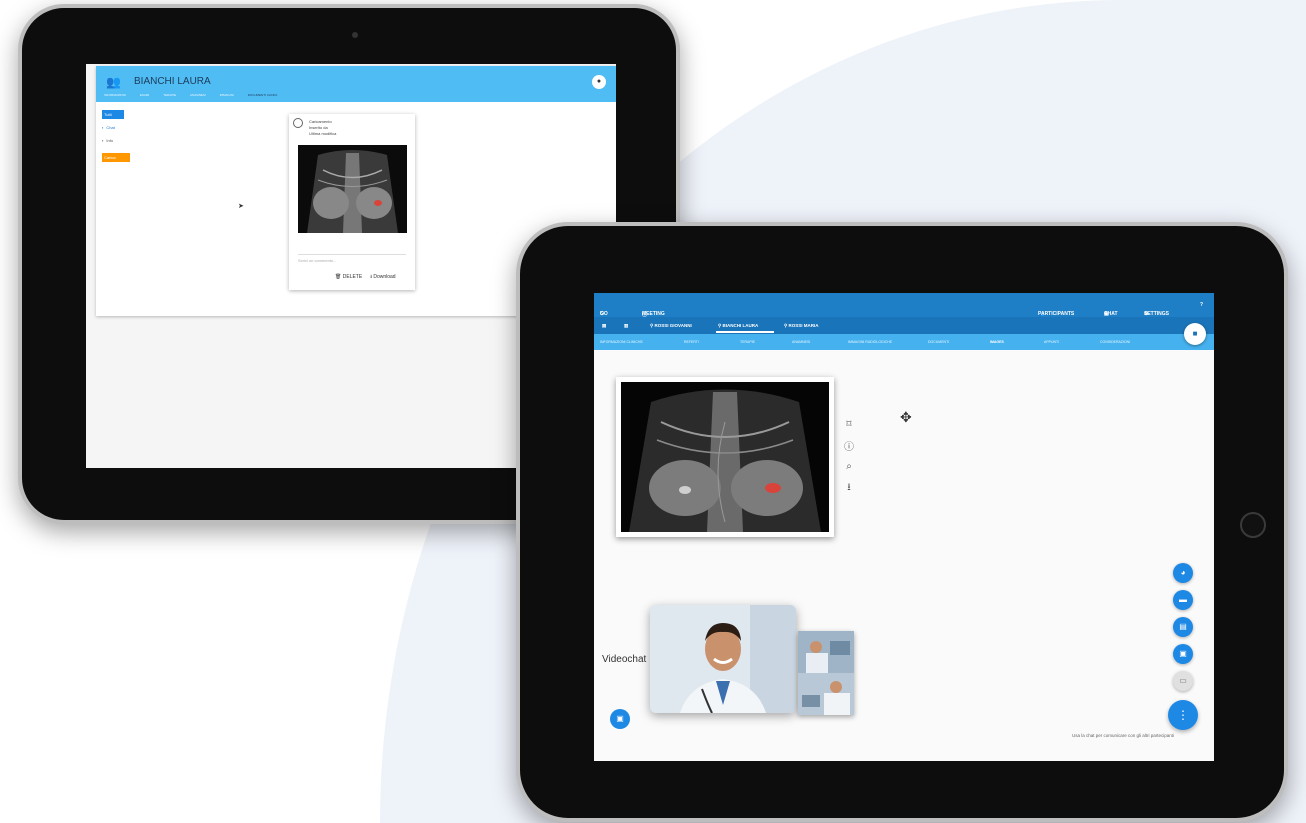  What do you see at coordinates (870, 342) in the screenshot?
I see `tab-immagini-radiologiche: IMMAGINI RADIOLOGICHE` at bounding box center [870, 342].